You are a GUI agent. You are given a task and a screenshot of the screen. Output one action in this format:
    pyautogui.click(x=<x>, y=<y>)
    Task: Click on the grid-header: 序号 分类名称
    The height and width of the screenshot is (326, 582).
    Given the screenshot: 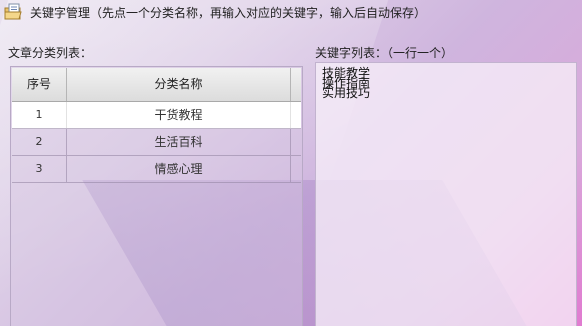 What is the action you would take?
    pyautogui.click(x=156, y=85)
    